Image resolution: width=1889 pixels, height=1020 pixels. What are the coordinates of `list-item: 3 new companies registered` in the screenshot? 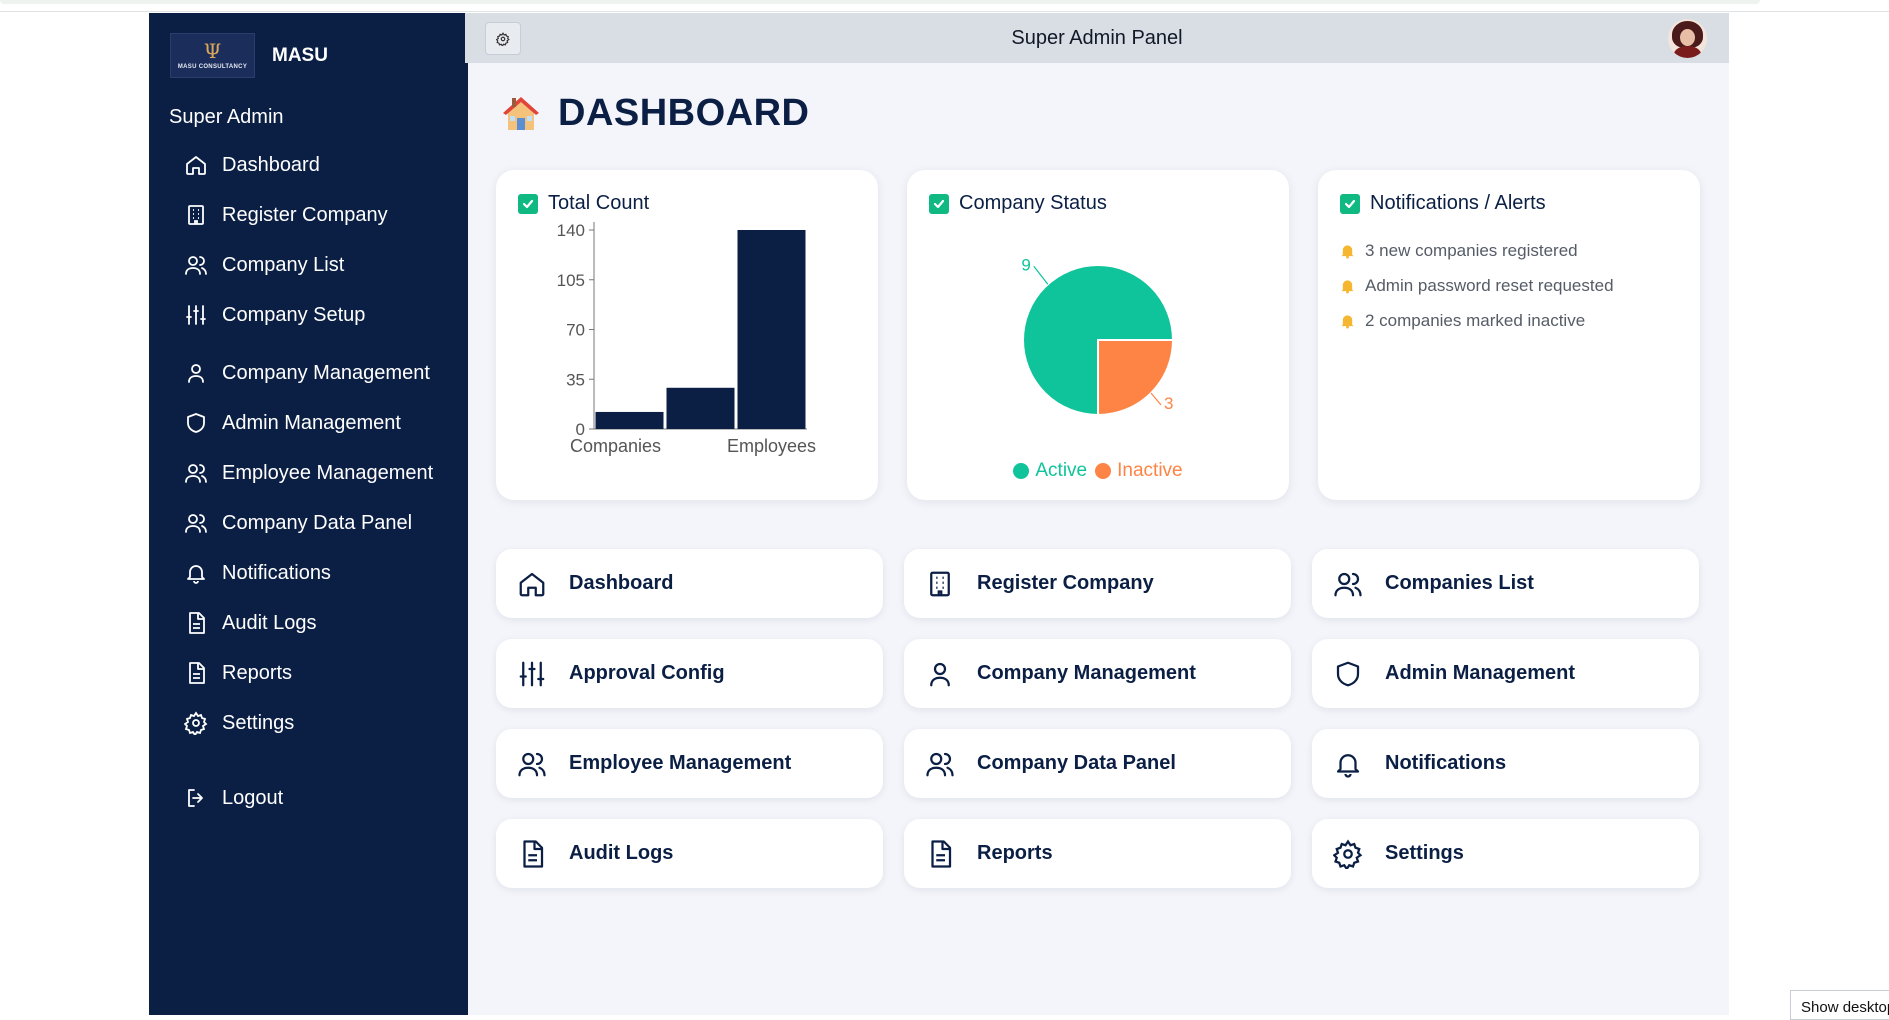 It's located at (1477, 250).